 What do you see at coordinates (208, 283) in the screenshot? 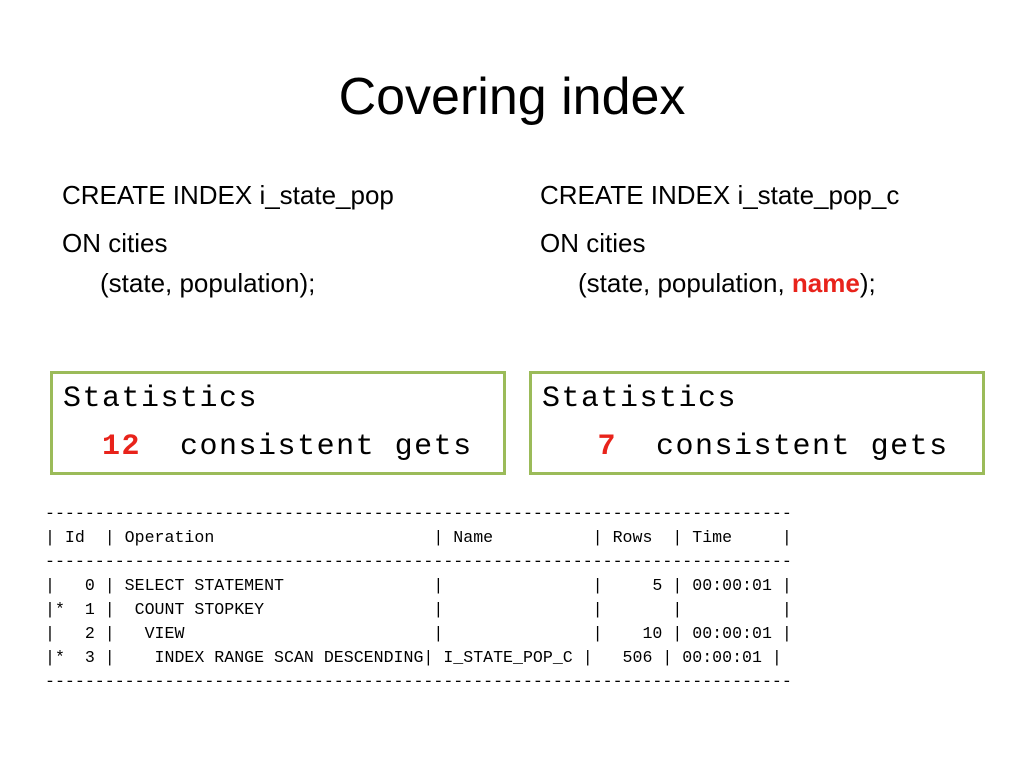
I see `left-index-columns-line: (state, population);` at bounding box center [208, 283].